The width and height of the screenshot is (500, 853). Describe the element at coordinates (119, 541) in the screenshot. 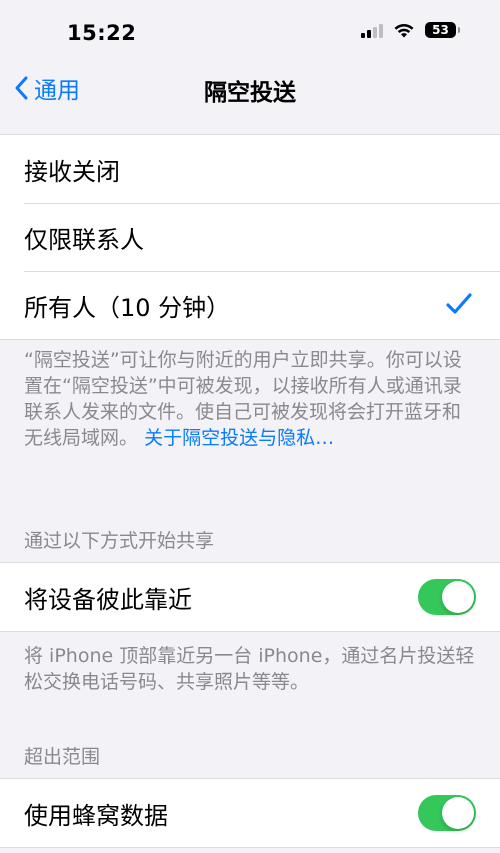

I see `share-section-header: 通过以下方式开始共享` at that location.